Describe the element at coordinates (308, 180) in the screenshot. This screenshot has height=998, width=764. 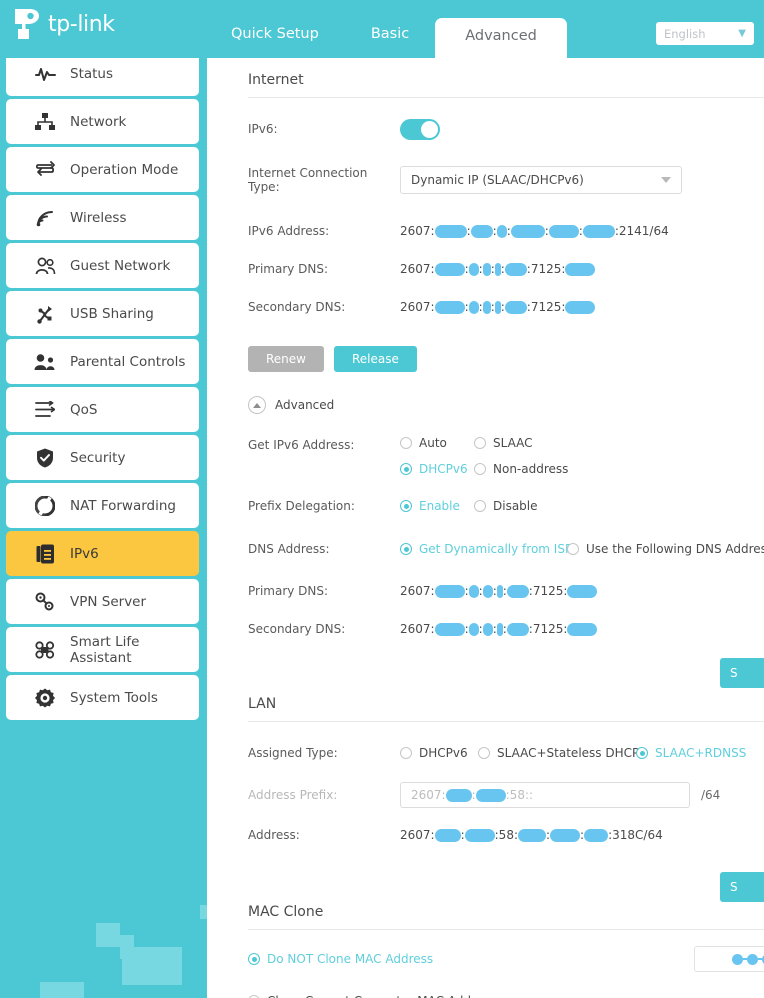
I see `label-internet-connection-type: Internet Connection Type:` at that location.